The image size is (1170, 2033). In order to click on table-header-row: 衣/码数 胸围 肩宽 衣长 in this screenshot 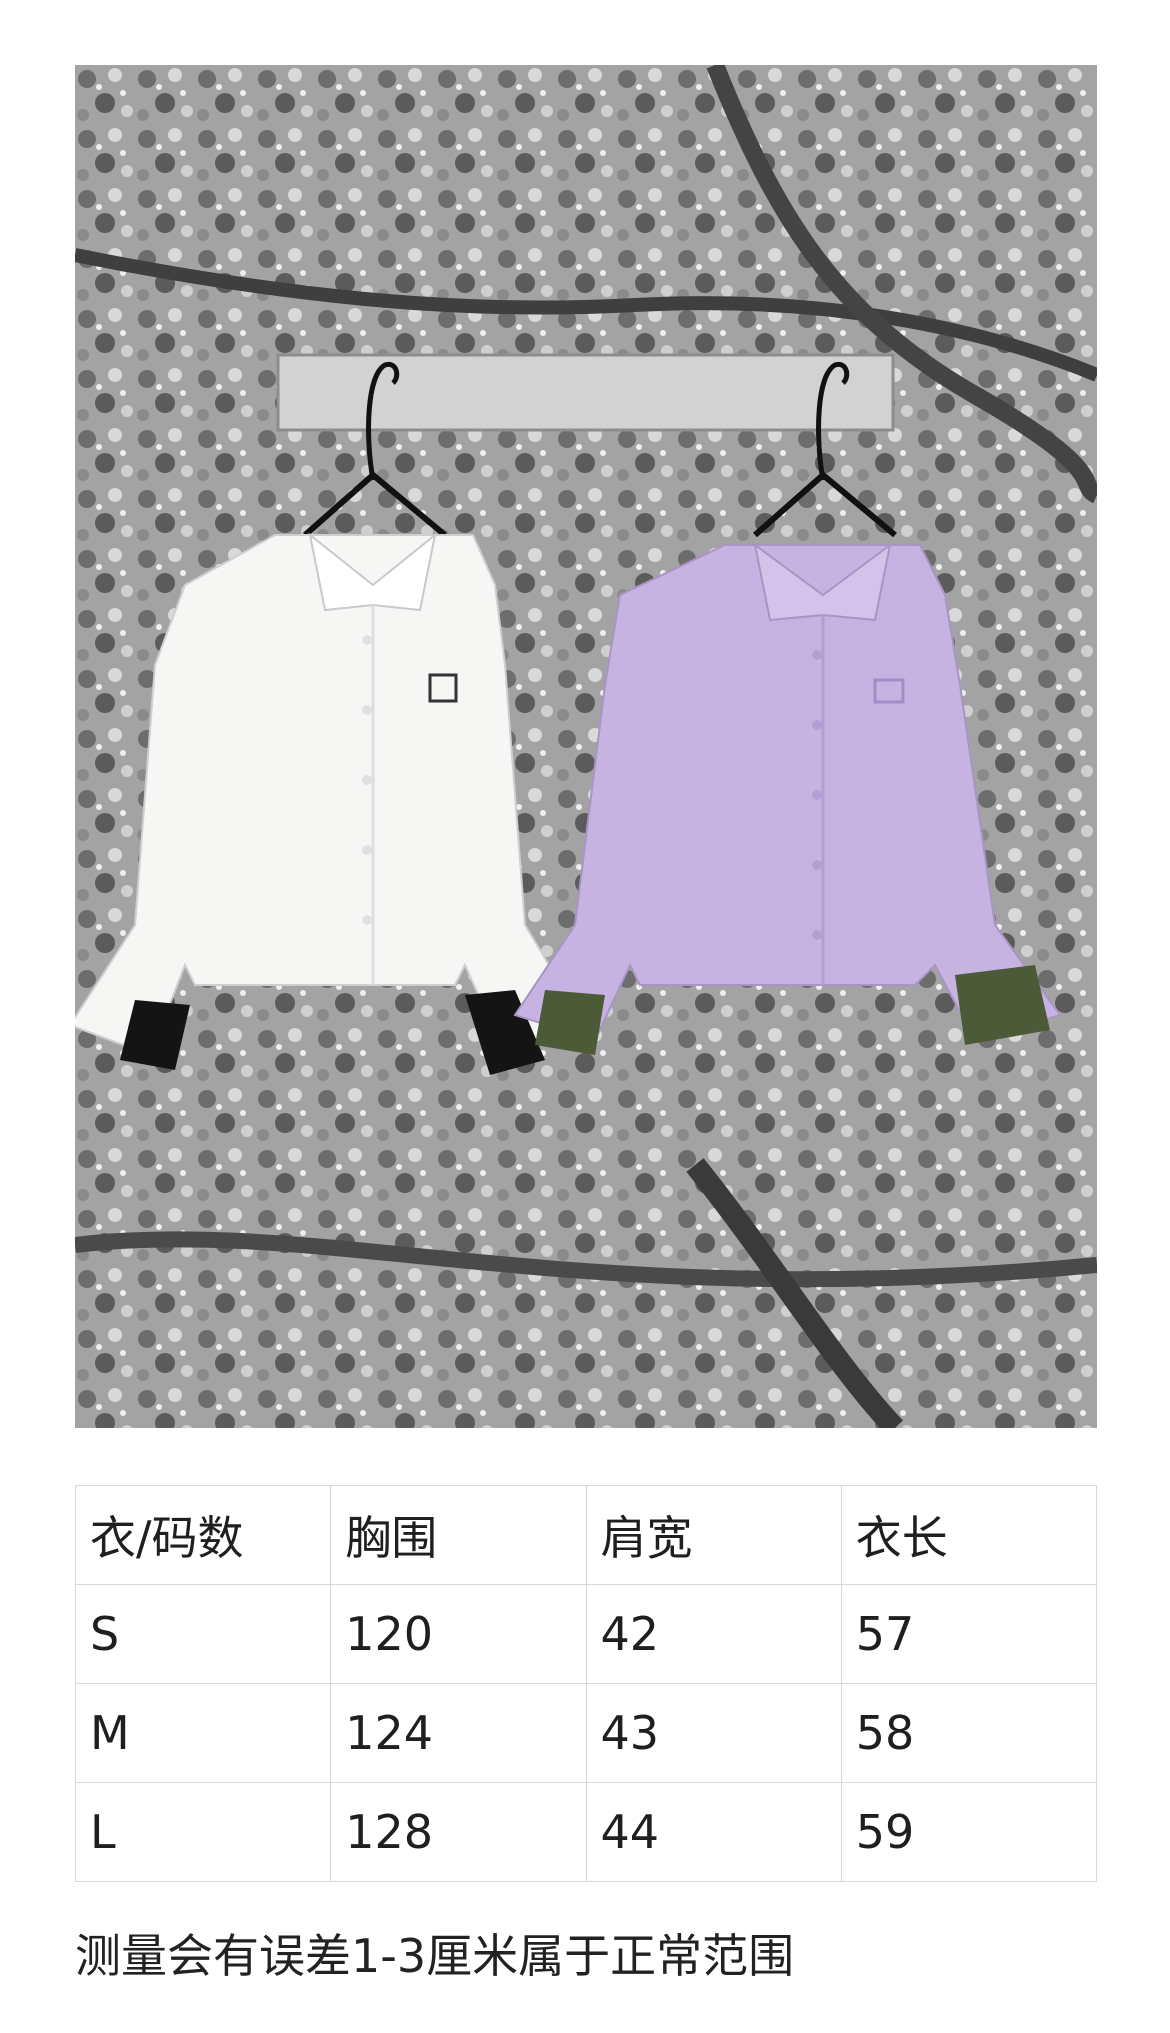, I will do `click(586, 1535)`.